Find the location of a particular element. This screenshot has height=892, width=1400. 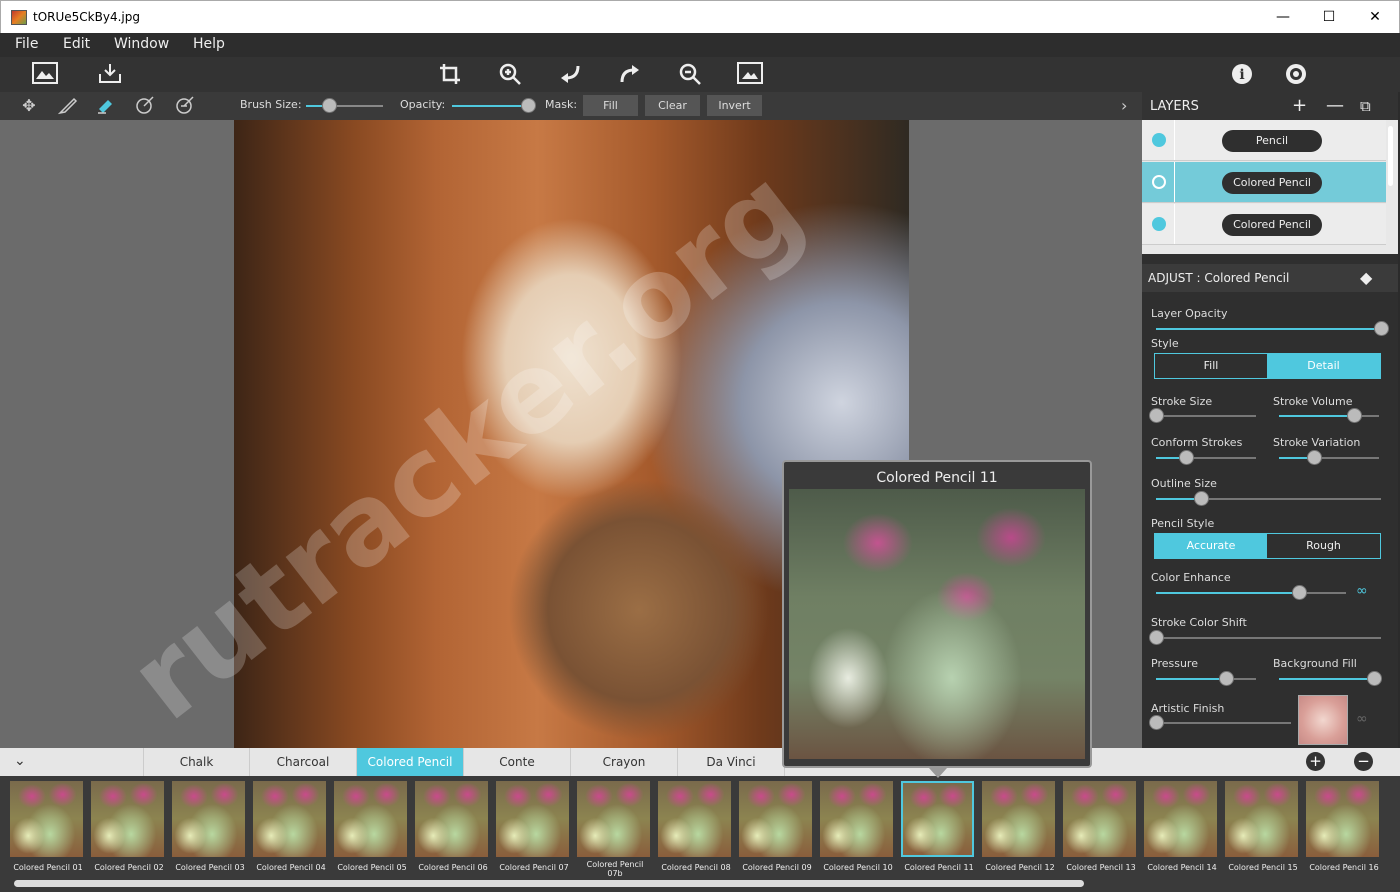

link-icon: ∞ is located at coordinates (1362, 591).